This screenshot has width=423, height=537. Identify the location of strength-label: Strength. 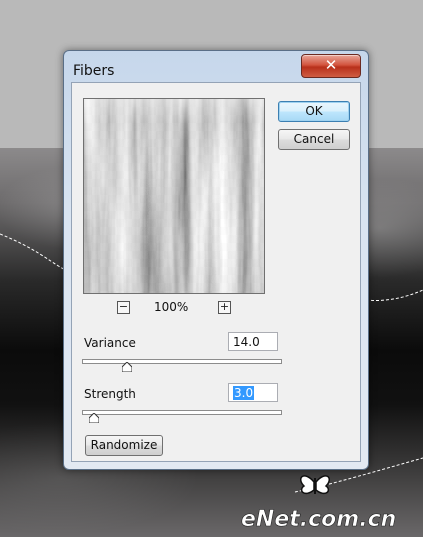
(110, 394).